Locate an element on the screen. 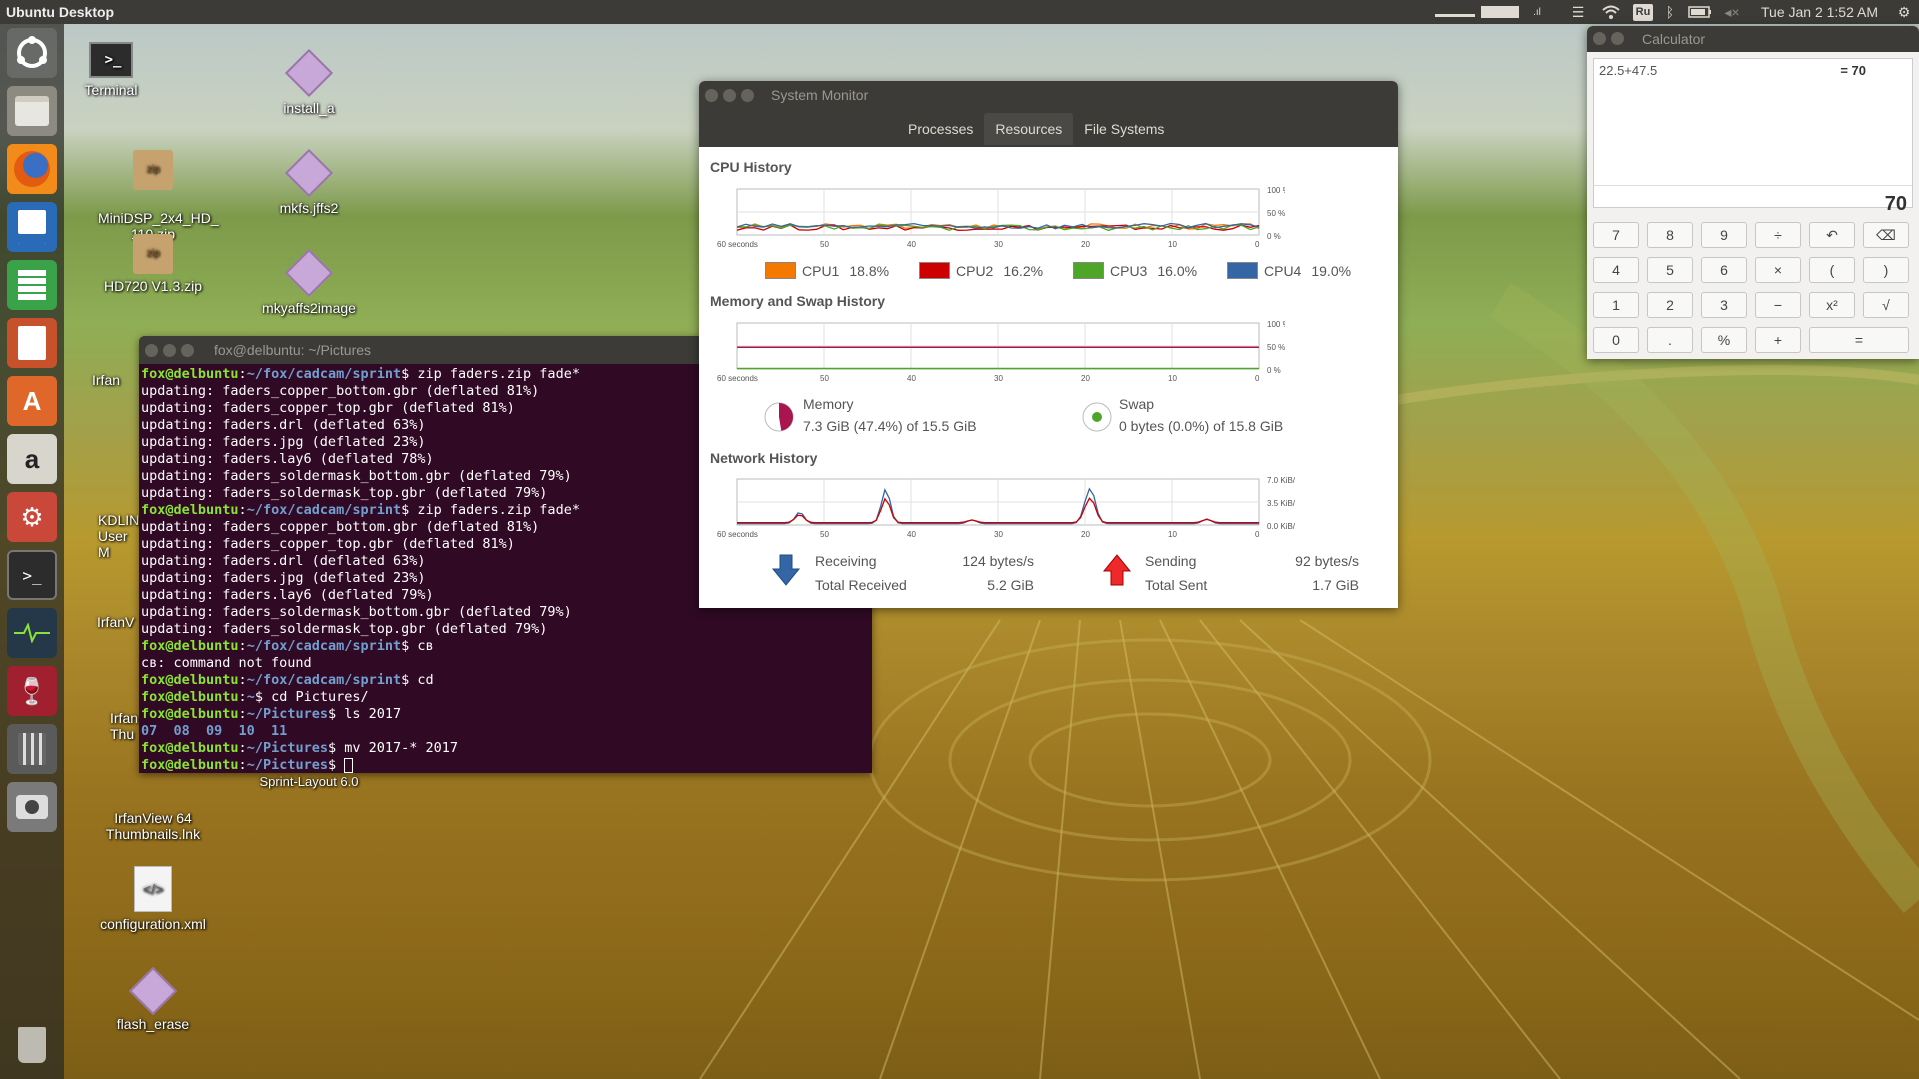 Image resolution: width=1919 pixels, height=1079 pixels. cpu-legend-item: CPU1 18.8% is located at coordinates (827, 270).